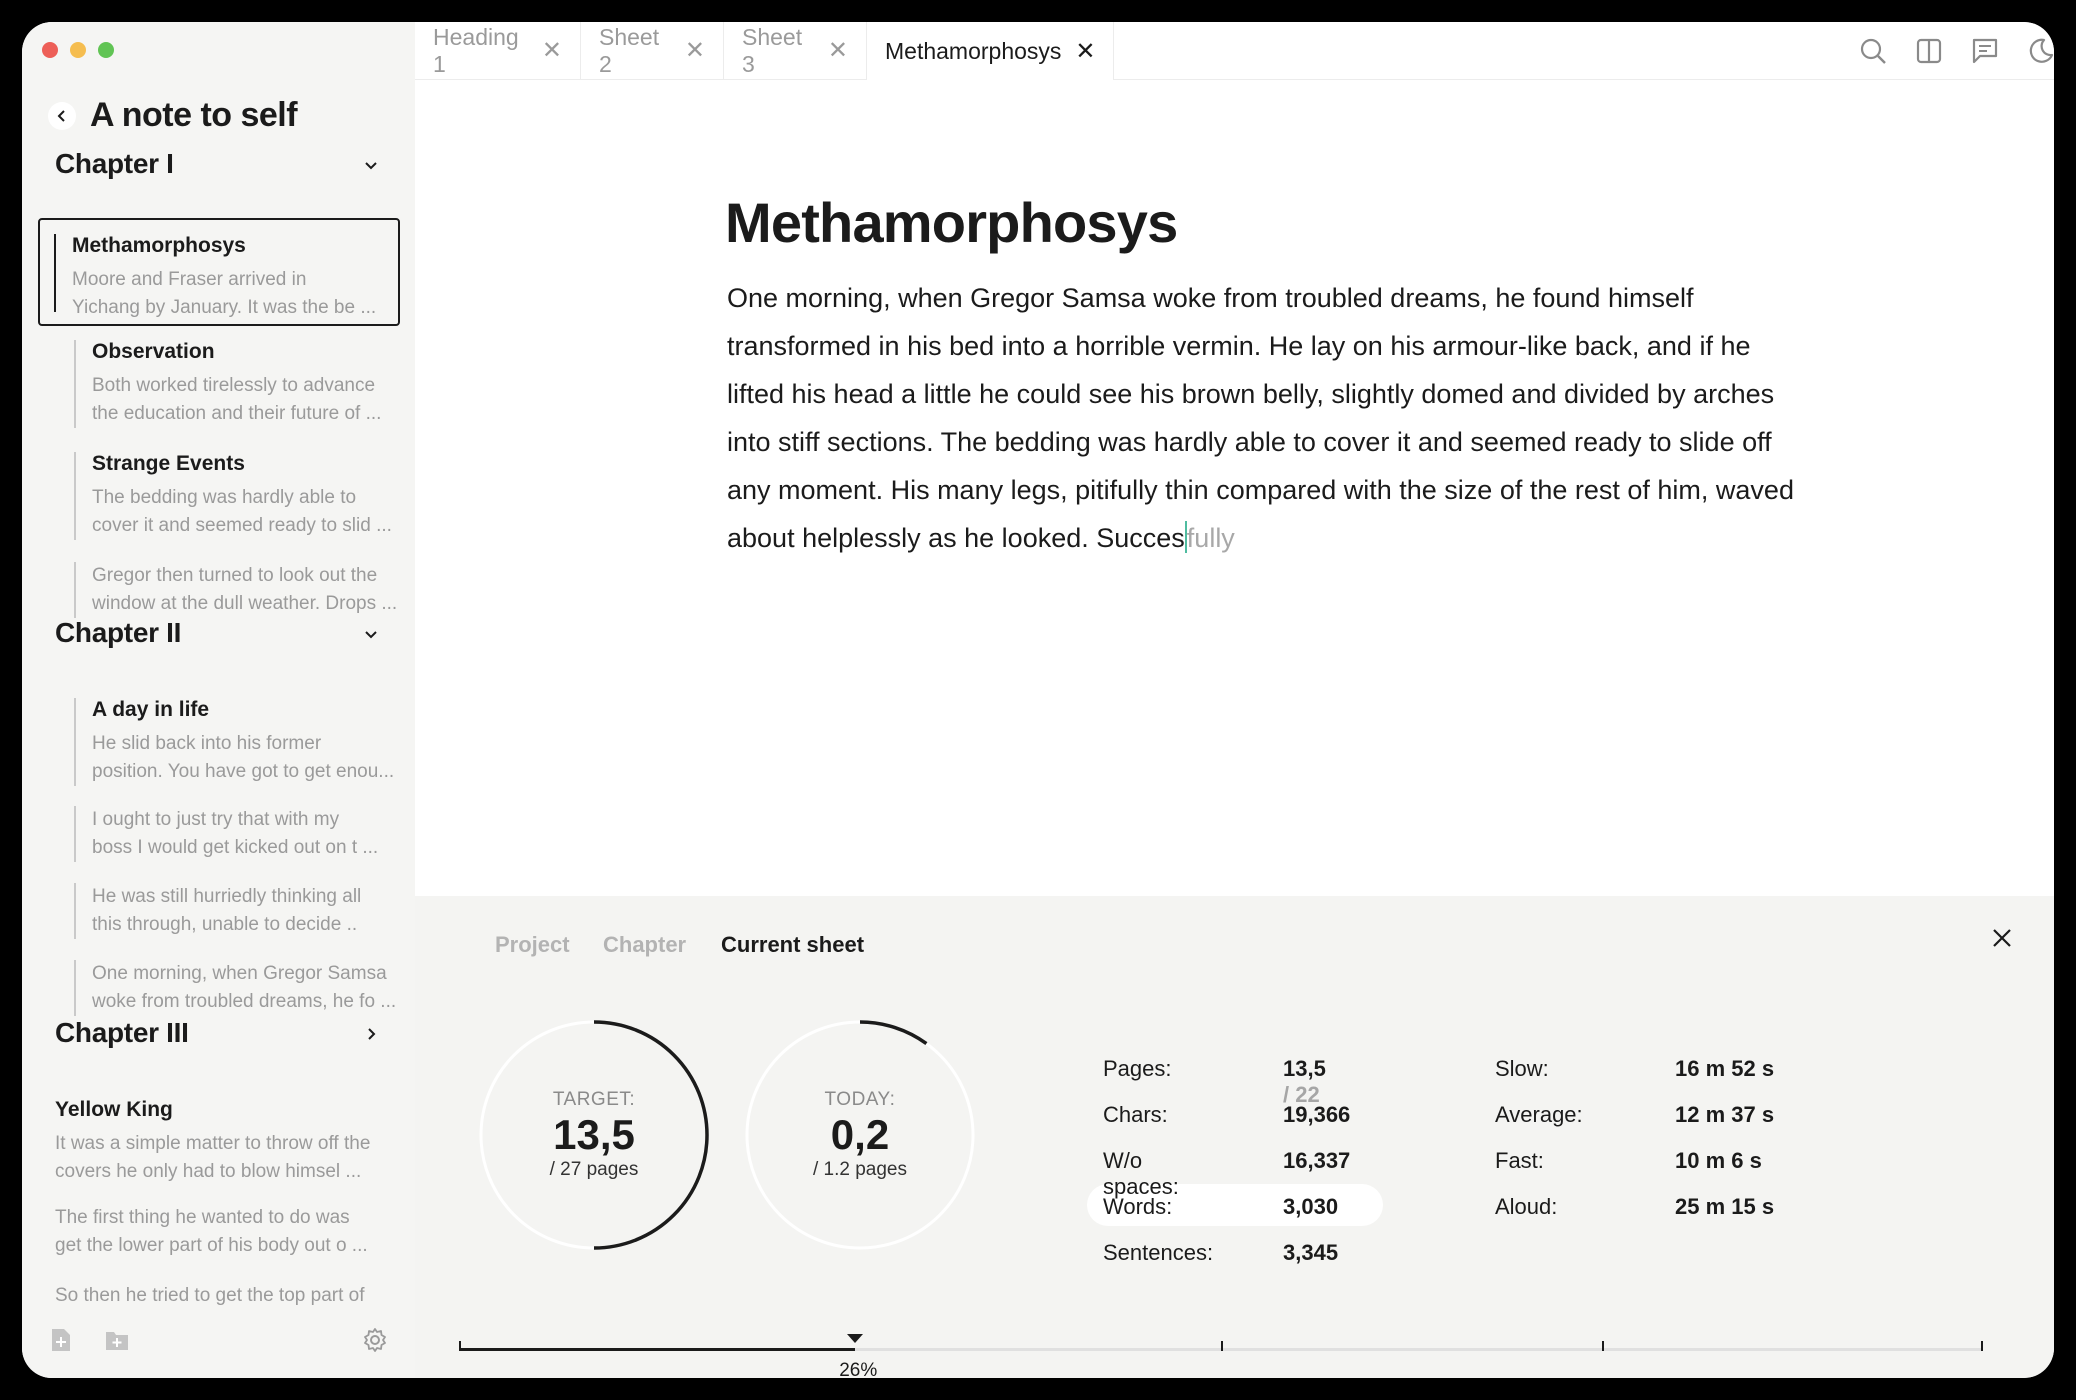 Image resolution: width=2076 pixels, height=1400 pixels. I want to click on today-goal-ring: TODAY: 0,2 / 1.2 pages, so click(860, 1135).